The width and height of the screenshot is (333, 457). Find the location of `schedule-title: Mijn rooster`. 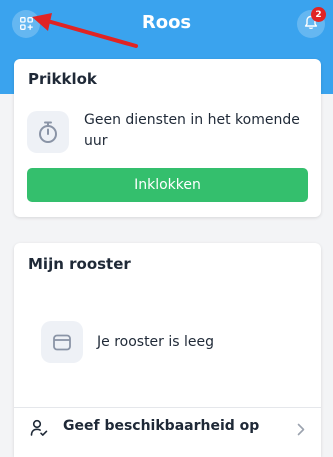

schedule-title: Mijn rooster is located at coordinates (79, 264).